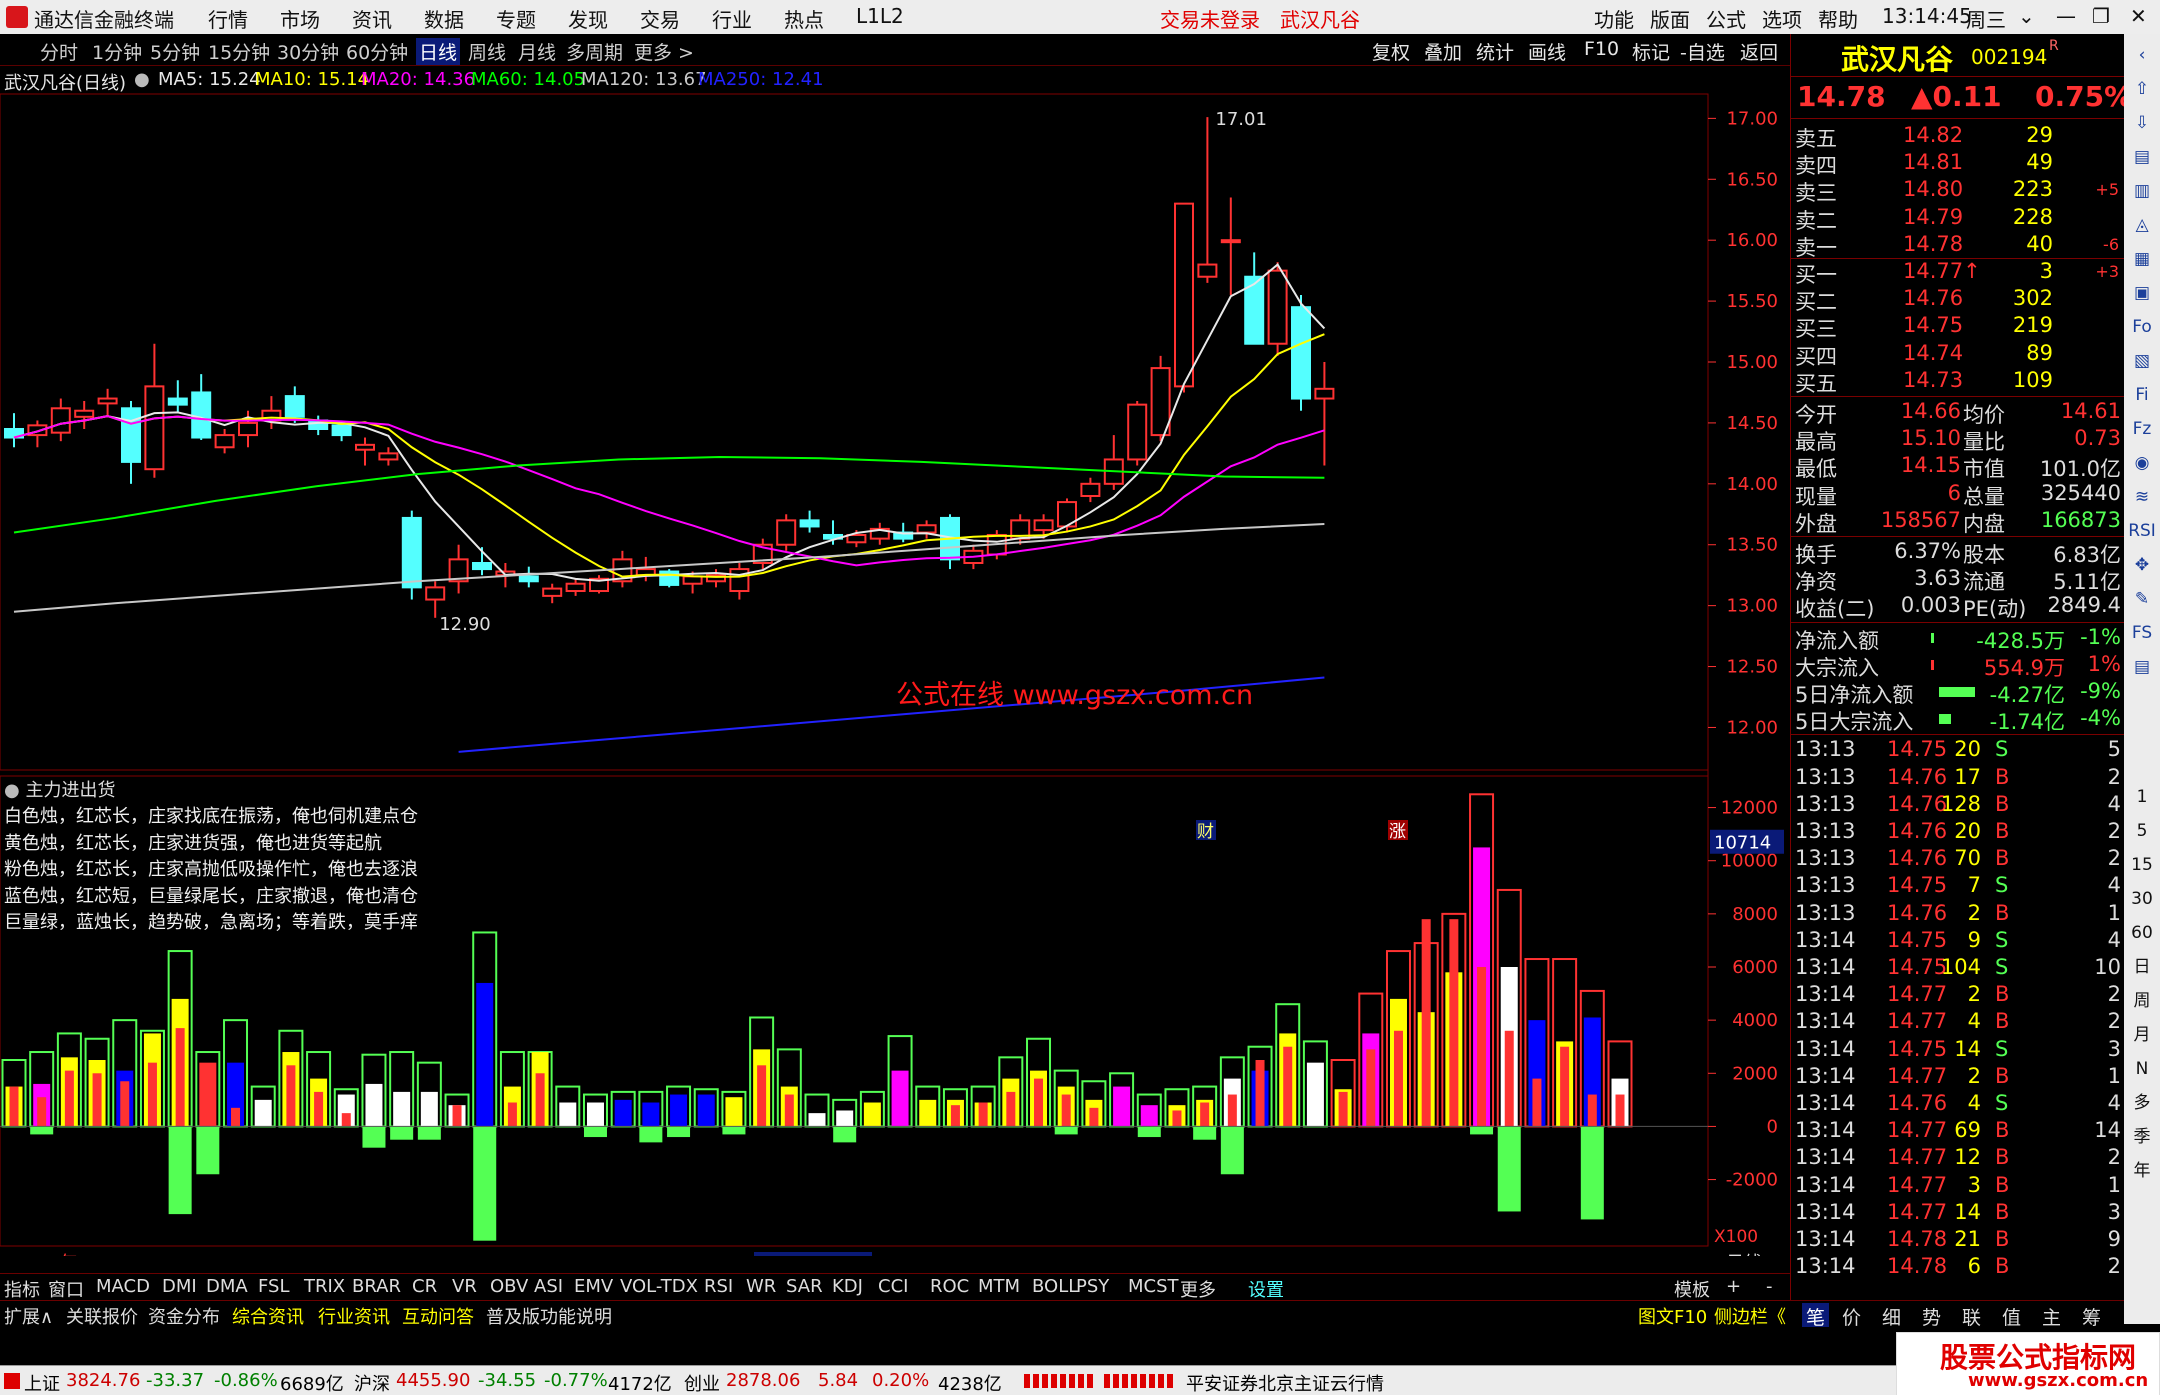 Image resolution: width=2160 pixels, height=1395 pixels. I want to click on tick-row: 13:14 14.77 14 B 3, so click(1958, 1212).